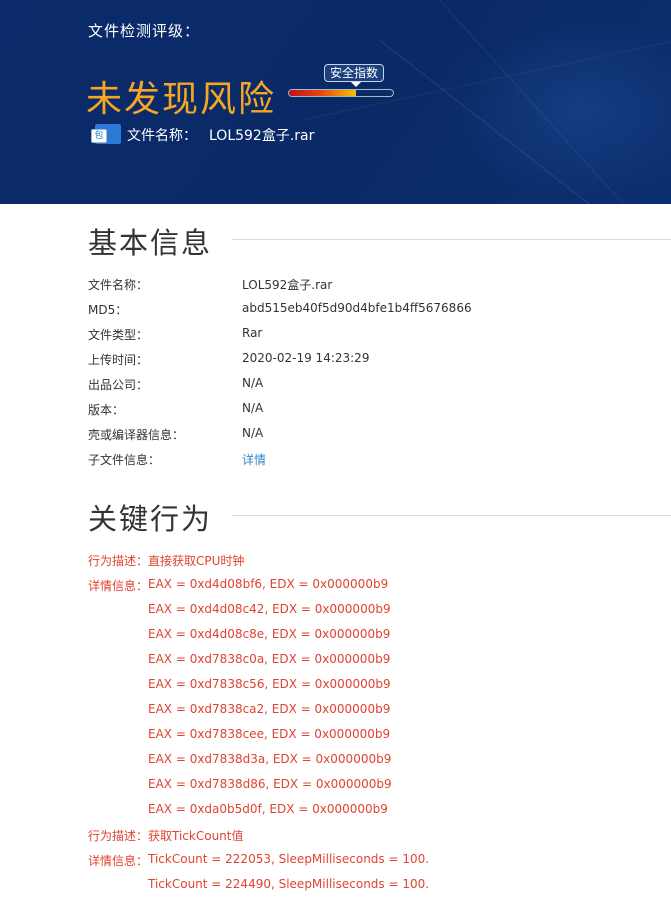 This screenshot has width=671, height=915. Describe the element at coordinates (136, 435) in the screenshot. I see `info-key: 壳或编译器信息：` at that location.